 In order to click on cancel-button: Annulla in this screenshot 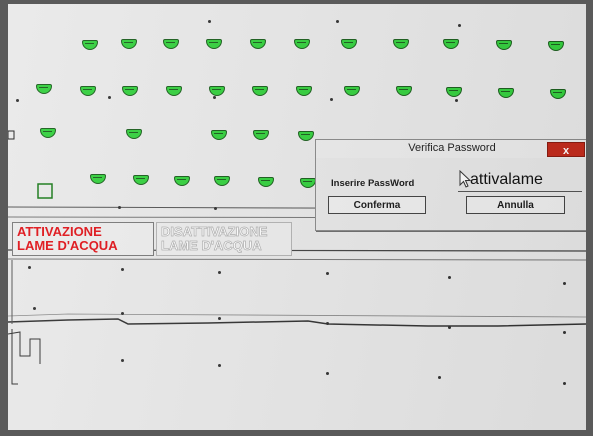, I will do `click(515, 205)`.